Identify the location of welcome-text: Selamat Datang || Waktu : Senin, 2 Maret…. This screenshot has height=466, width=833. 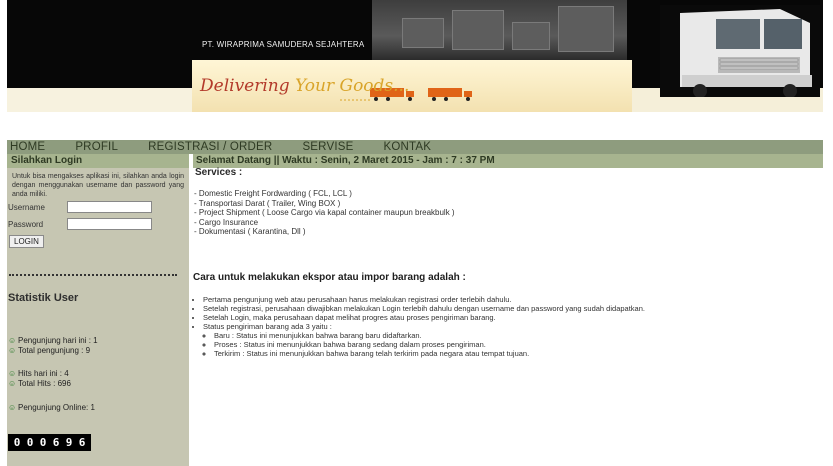
(345, 160).